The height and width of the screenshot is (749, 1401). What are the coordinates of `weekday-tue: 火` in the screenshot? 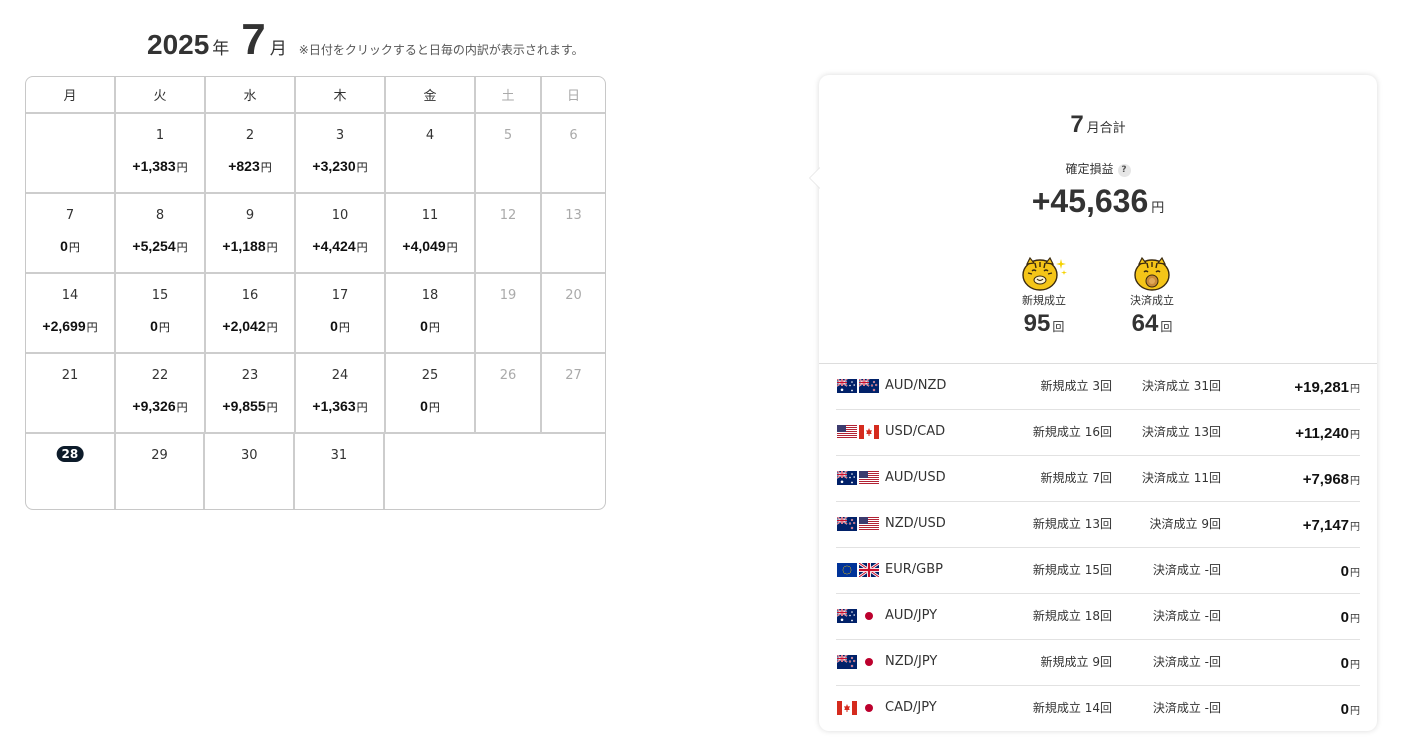 It's located at (161, 94).